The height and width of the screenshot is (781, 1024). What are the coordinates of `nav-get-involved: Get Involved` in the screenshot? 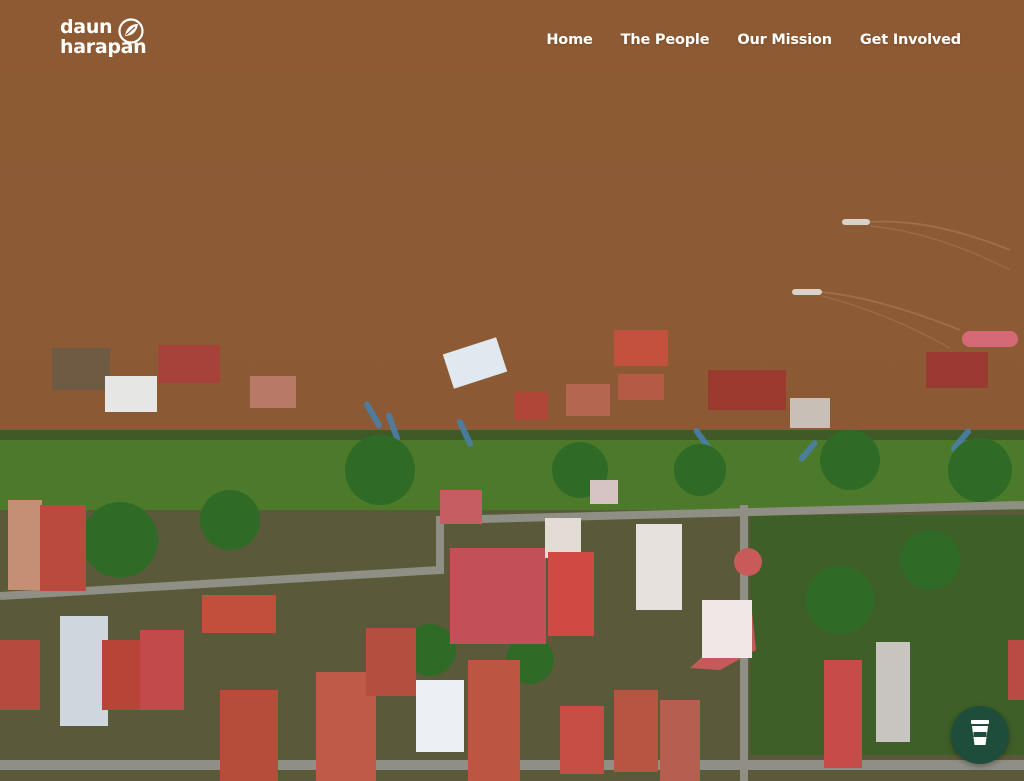 It's located at (910, 40).